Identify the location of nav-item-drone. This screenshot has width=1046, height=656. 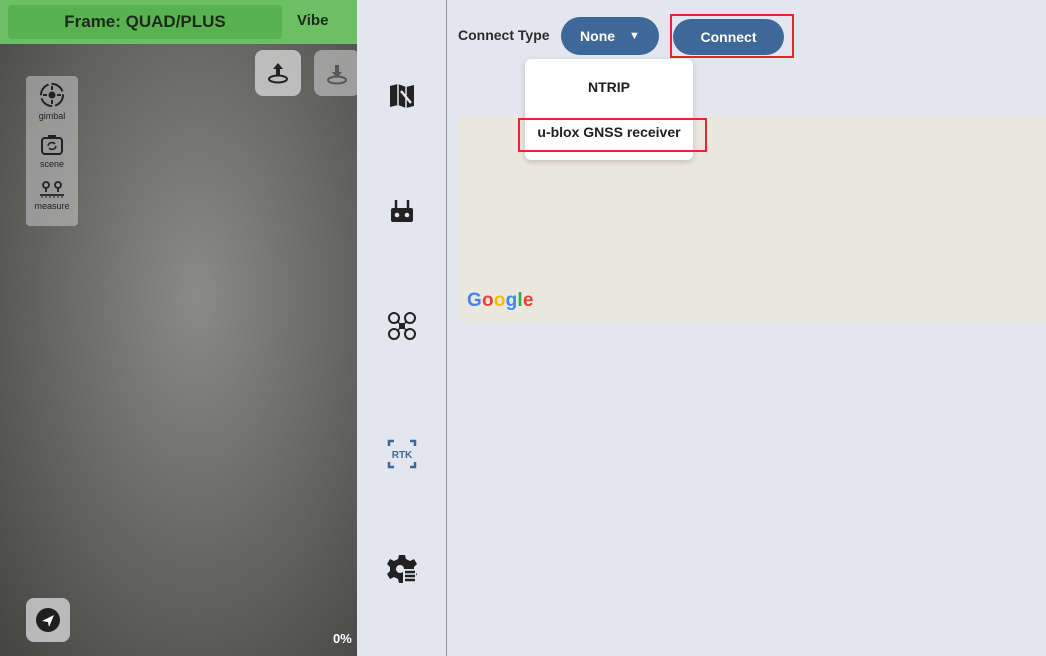
(402, 326).